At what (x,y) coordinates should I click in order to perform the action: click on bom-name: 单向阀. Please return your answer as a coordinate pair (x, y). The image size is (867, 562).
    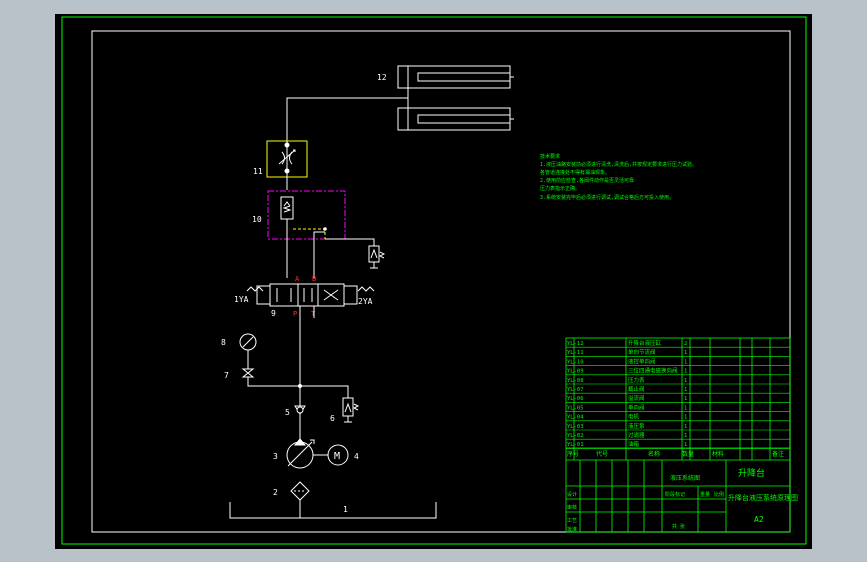
    Looking at the image, I should click on (636, 407).